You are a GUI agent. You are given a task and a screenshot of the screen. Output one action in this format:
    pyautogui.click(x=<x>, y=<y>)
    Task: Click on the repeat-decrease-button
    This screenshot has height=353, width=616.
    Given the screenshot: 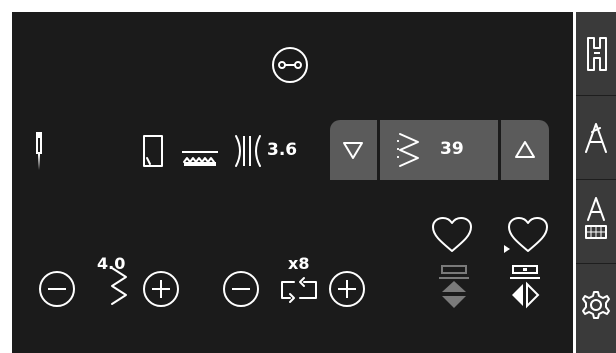 What is the action you would take?
    pyautogui.click(x=241, y=289)
    